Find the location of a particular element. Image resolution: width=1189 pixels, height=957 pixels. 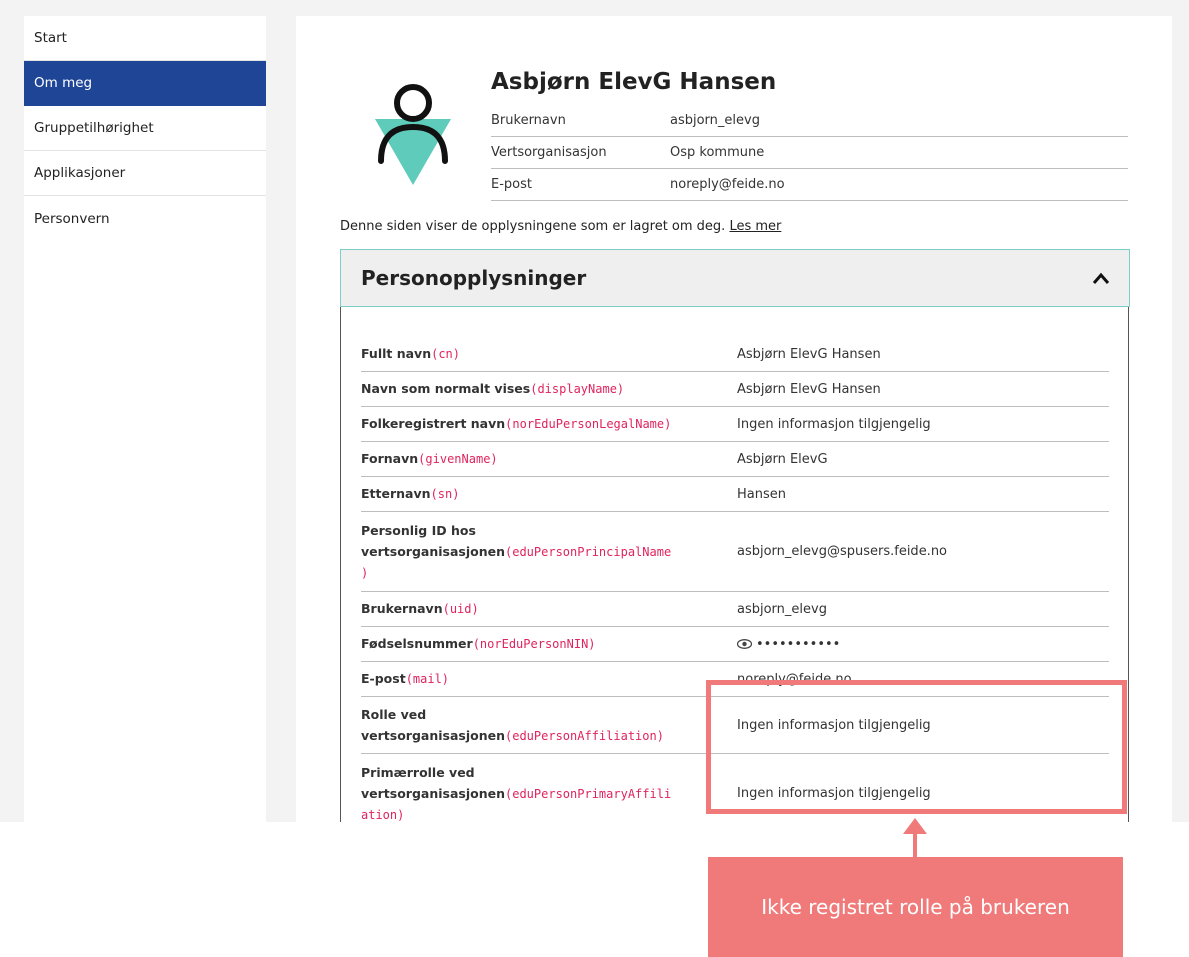

attr-key: (givenName) is located at coordinates (458, 459).